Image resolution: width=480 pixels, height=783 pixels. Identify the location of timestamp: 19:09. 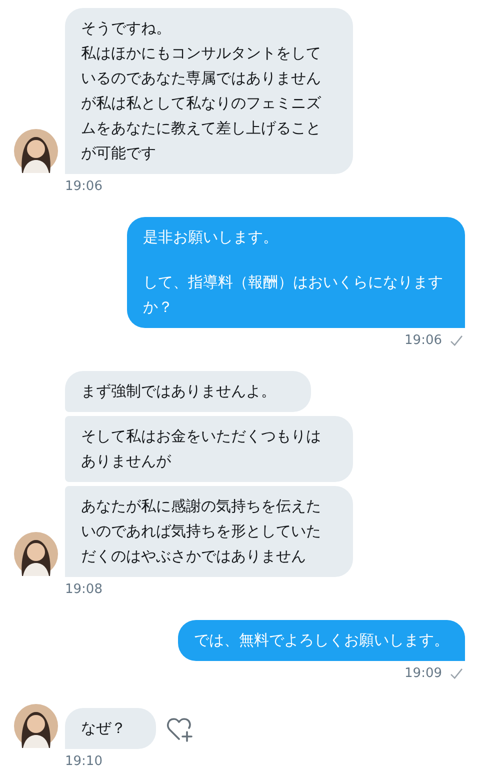
(423, 673).